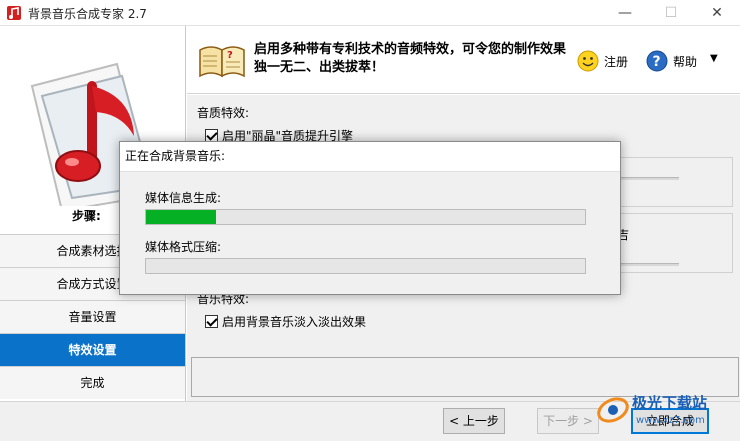 The width and height of the screenshot is (740, 441). What do you see at coordinates (670, 403) in the screenshot?
I see `watermark-text: 极光下载站` at bounding box center [670, 403].